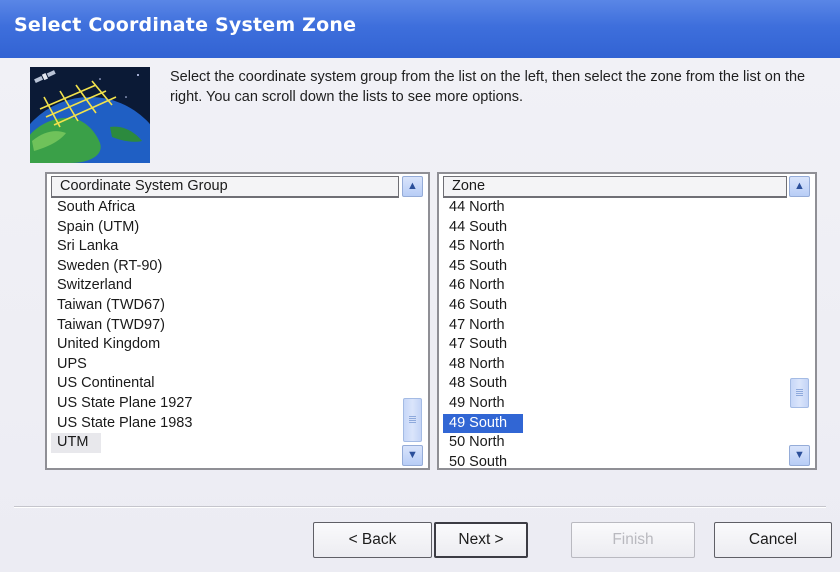 This screenshot has width=840, height=572. Describe the element at coordinates (773, 540) in the screenshot. I see `cancel-button: Cancel` at that location.